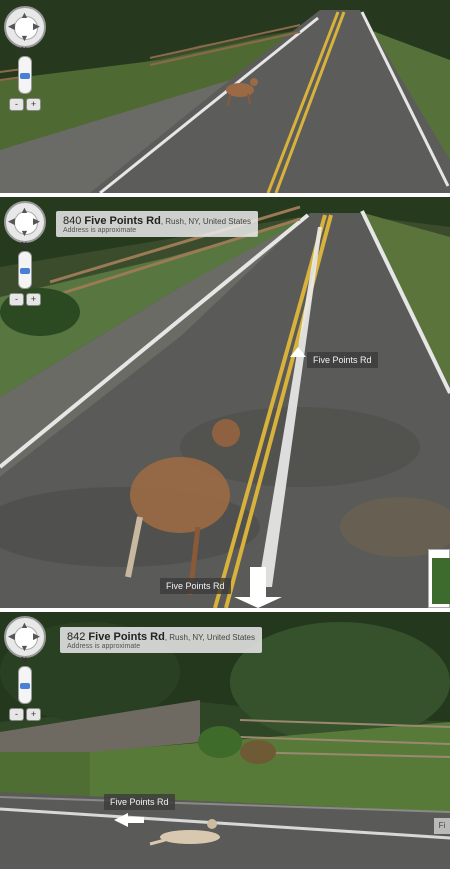 Image resolution: width=450 pixels, height=869 pixels. Describe the element at coordinates (342, 360) in the screenshot. I see `road-label-ahead: Five Points Rd` at that location.